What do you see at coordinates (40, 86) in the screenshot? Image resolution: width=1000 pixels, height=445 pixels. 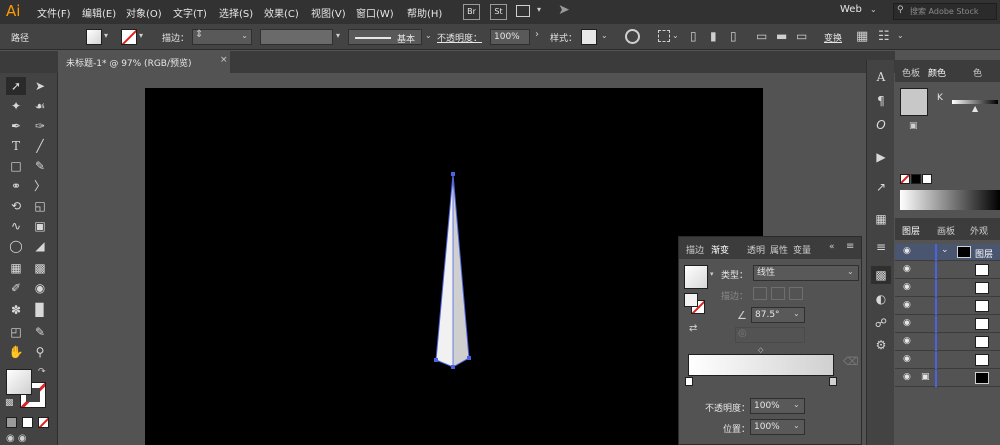 I see `direct-selection-tool-icon: ➤` at bounding box center [40, 86].